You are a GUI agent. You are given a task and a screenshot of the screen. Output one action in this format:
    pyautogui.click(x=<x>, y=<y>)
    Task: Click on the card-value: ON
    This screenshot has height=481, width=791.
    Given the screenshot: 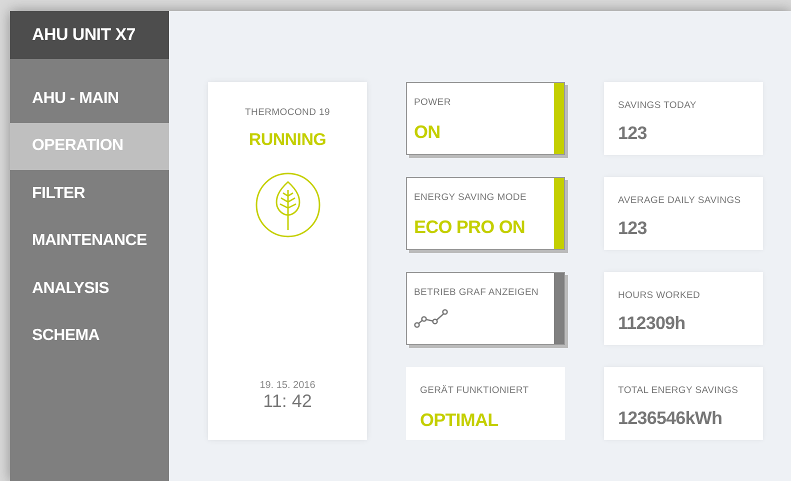 What is the action you would take?
    pyautogui.click(x=428, y=132)
    